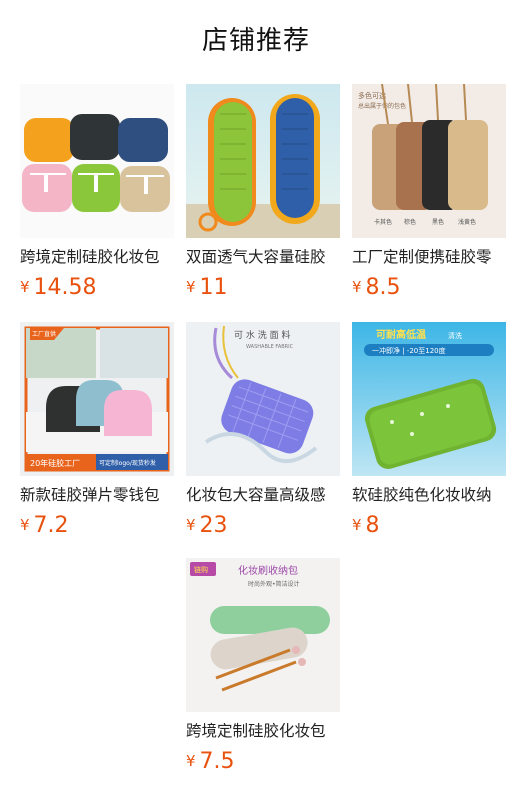 This screenshot has width=512, height=800. I want to click on product-card: 链购 化妆刷收纳包 时尚外观•简洁设计 跨境定制硅胶化妆包 ¥7.5, so click(263, 666).